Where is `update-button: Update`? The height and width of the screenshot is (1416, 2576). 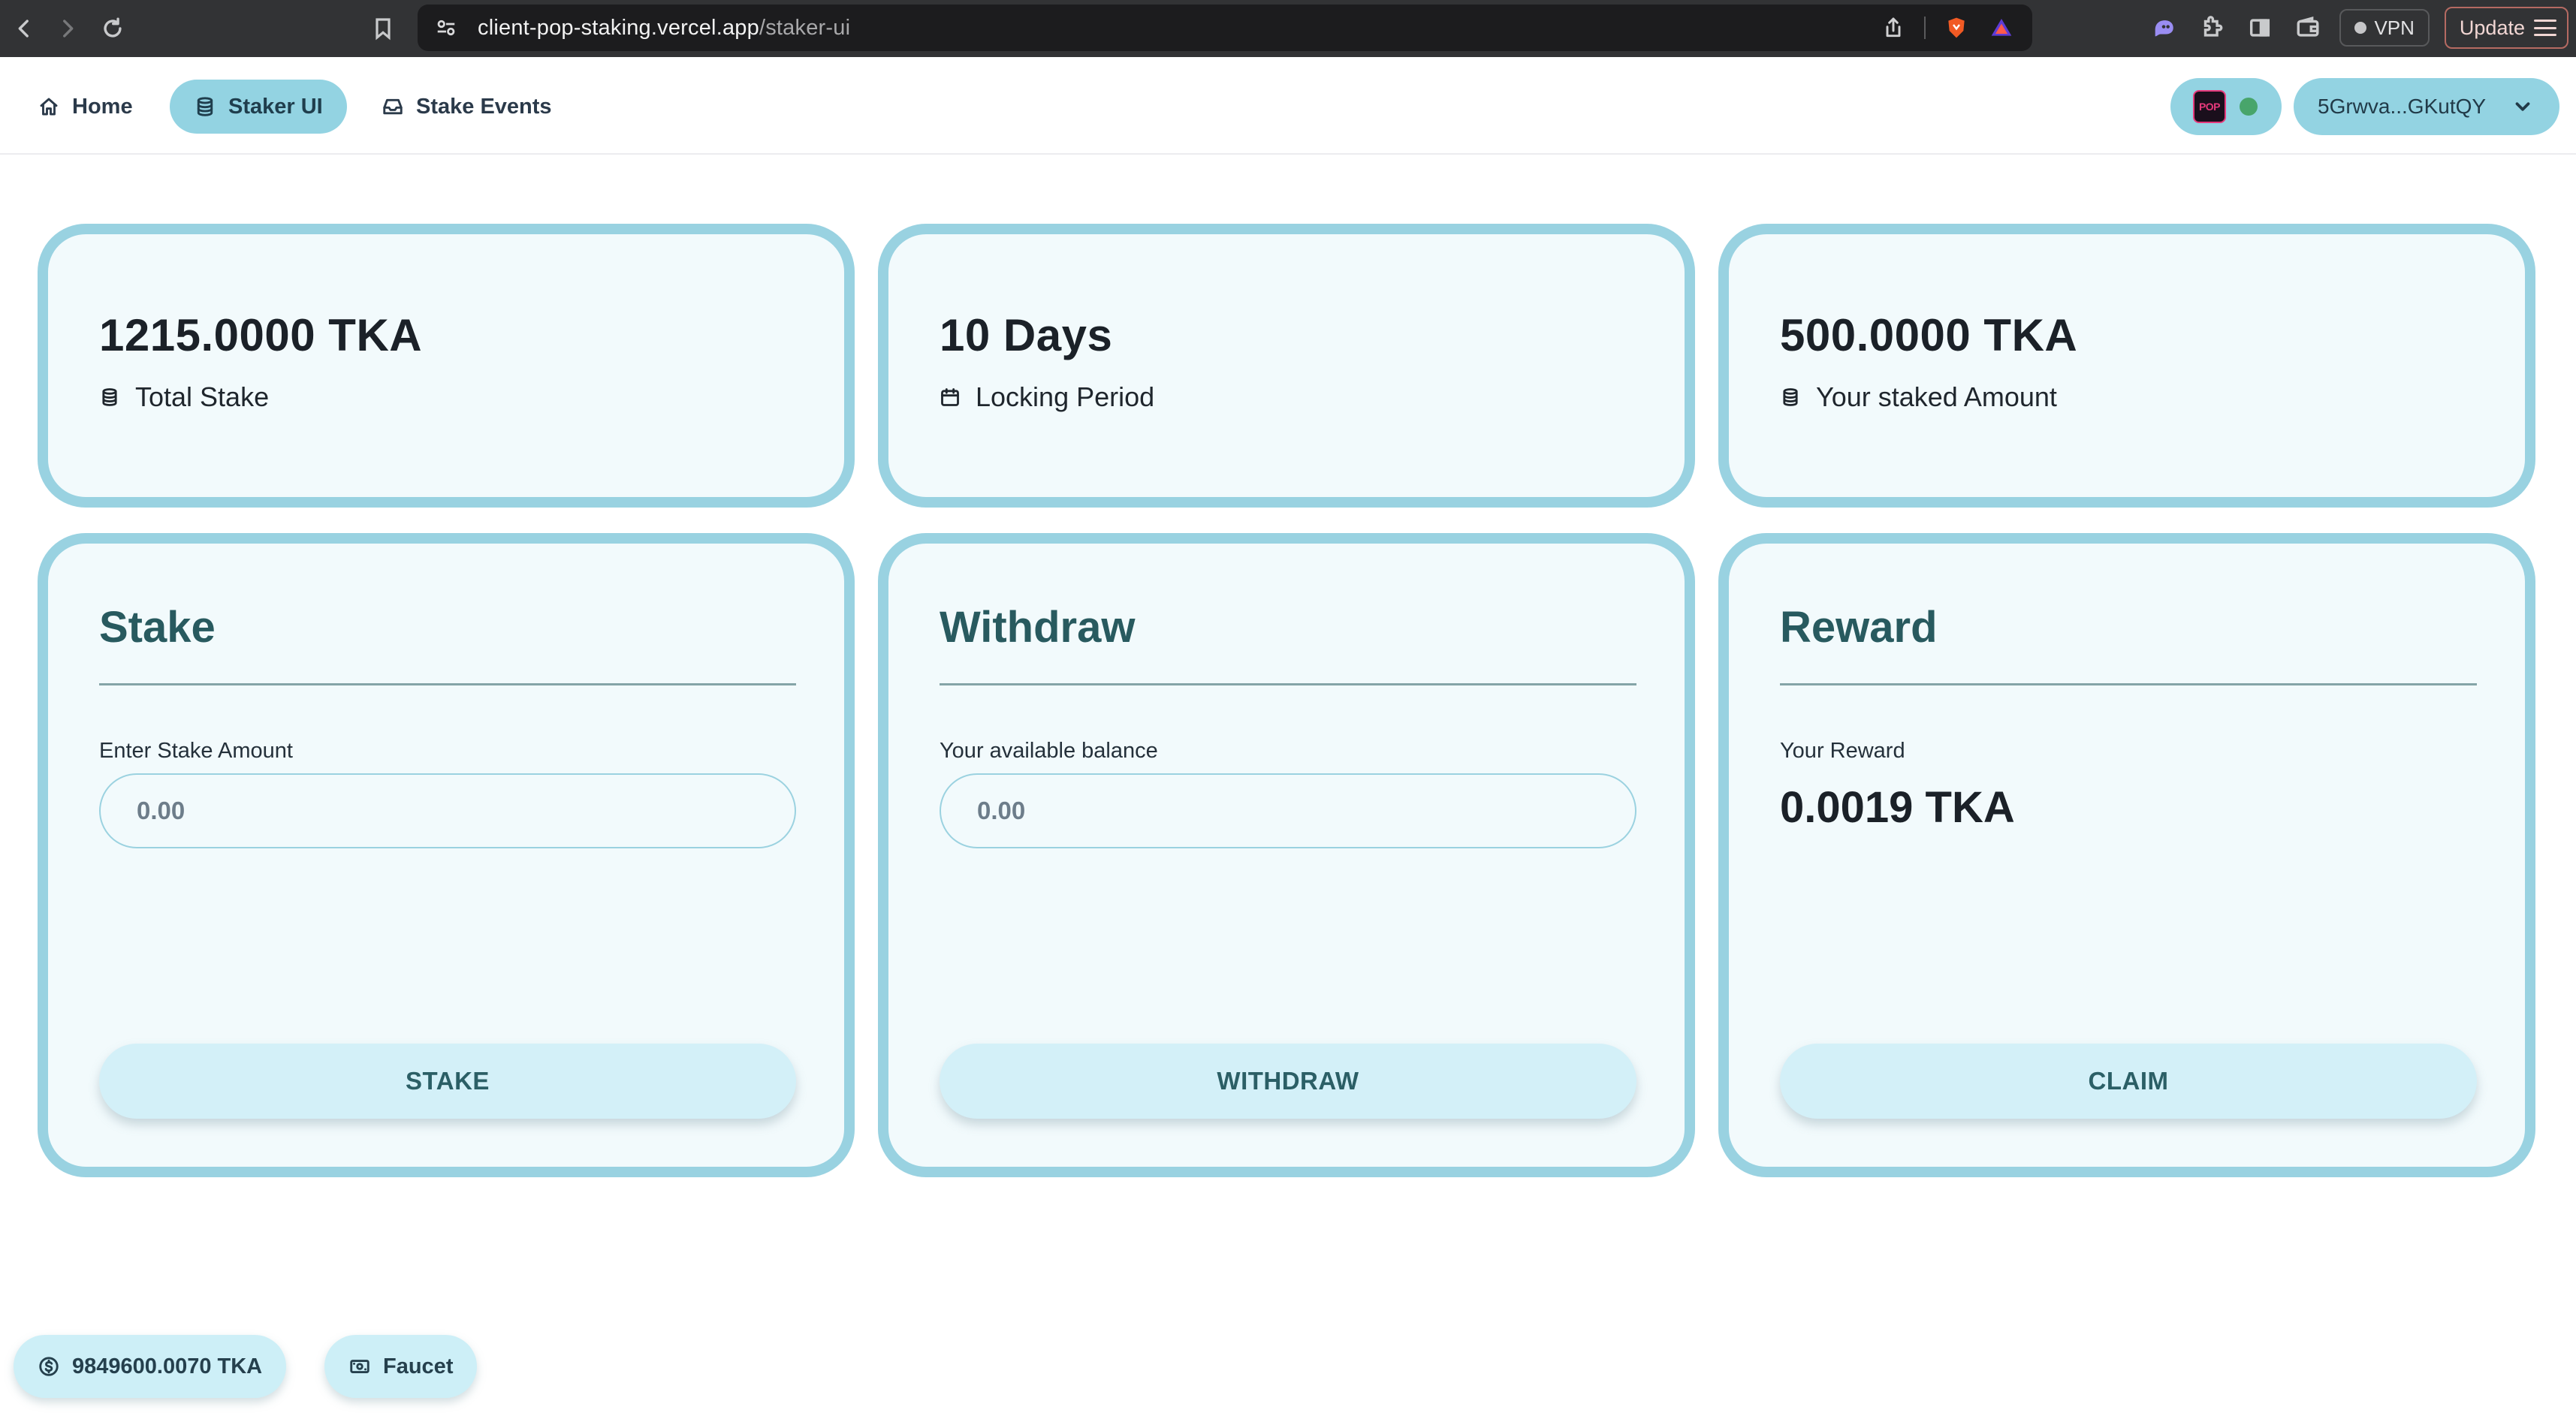
update-button: Update is located at coordinates (2506, 28).